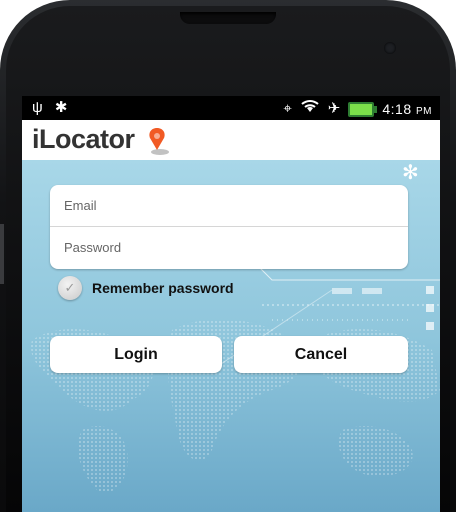 Image resolution: width=456 pixels, height=512 pixels. I want to click on email-field, so click(229, 205).